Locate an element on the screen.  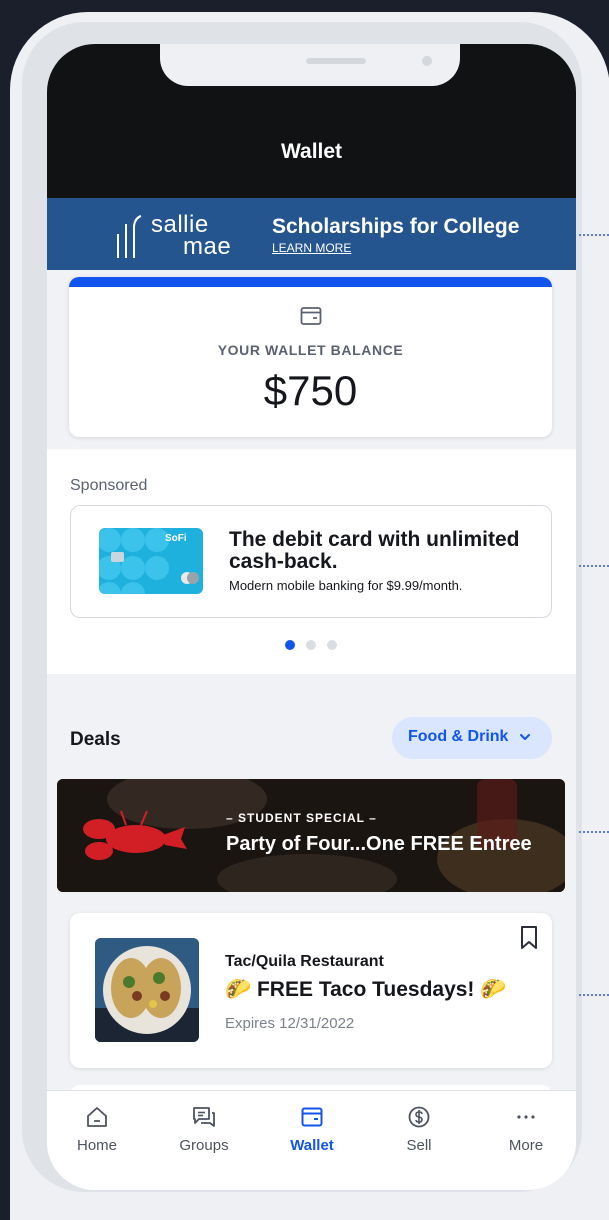
deal-restaurant-name: Tac/Quila Restaurant is located at coordinates (304, 961).